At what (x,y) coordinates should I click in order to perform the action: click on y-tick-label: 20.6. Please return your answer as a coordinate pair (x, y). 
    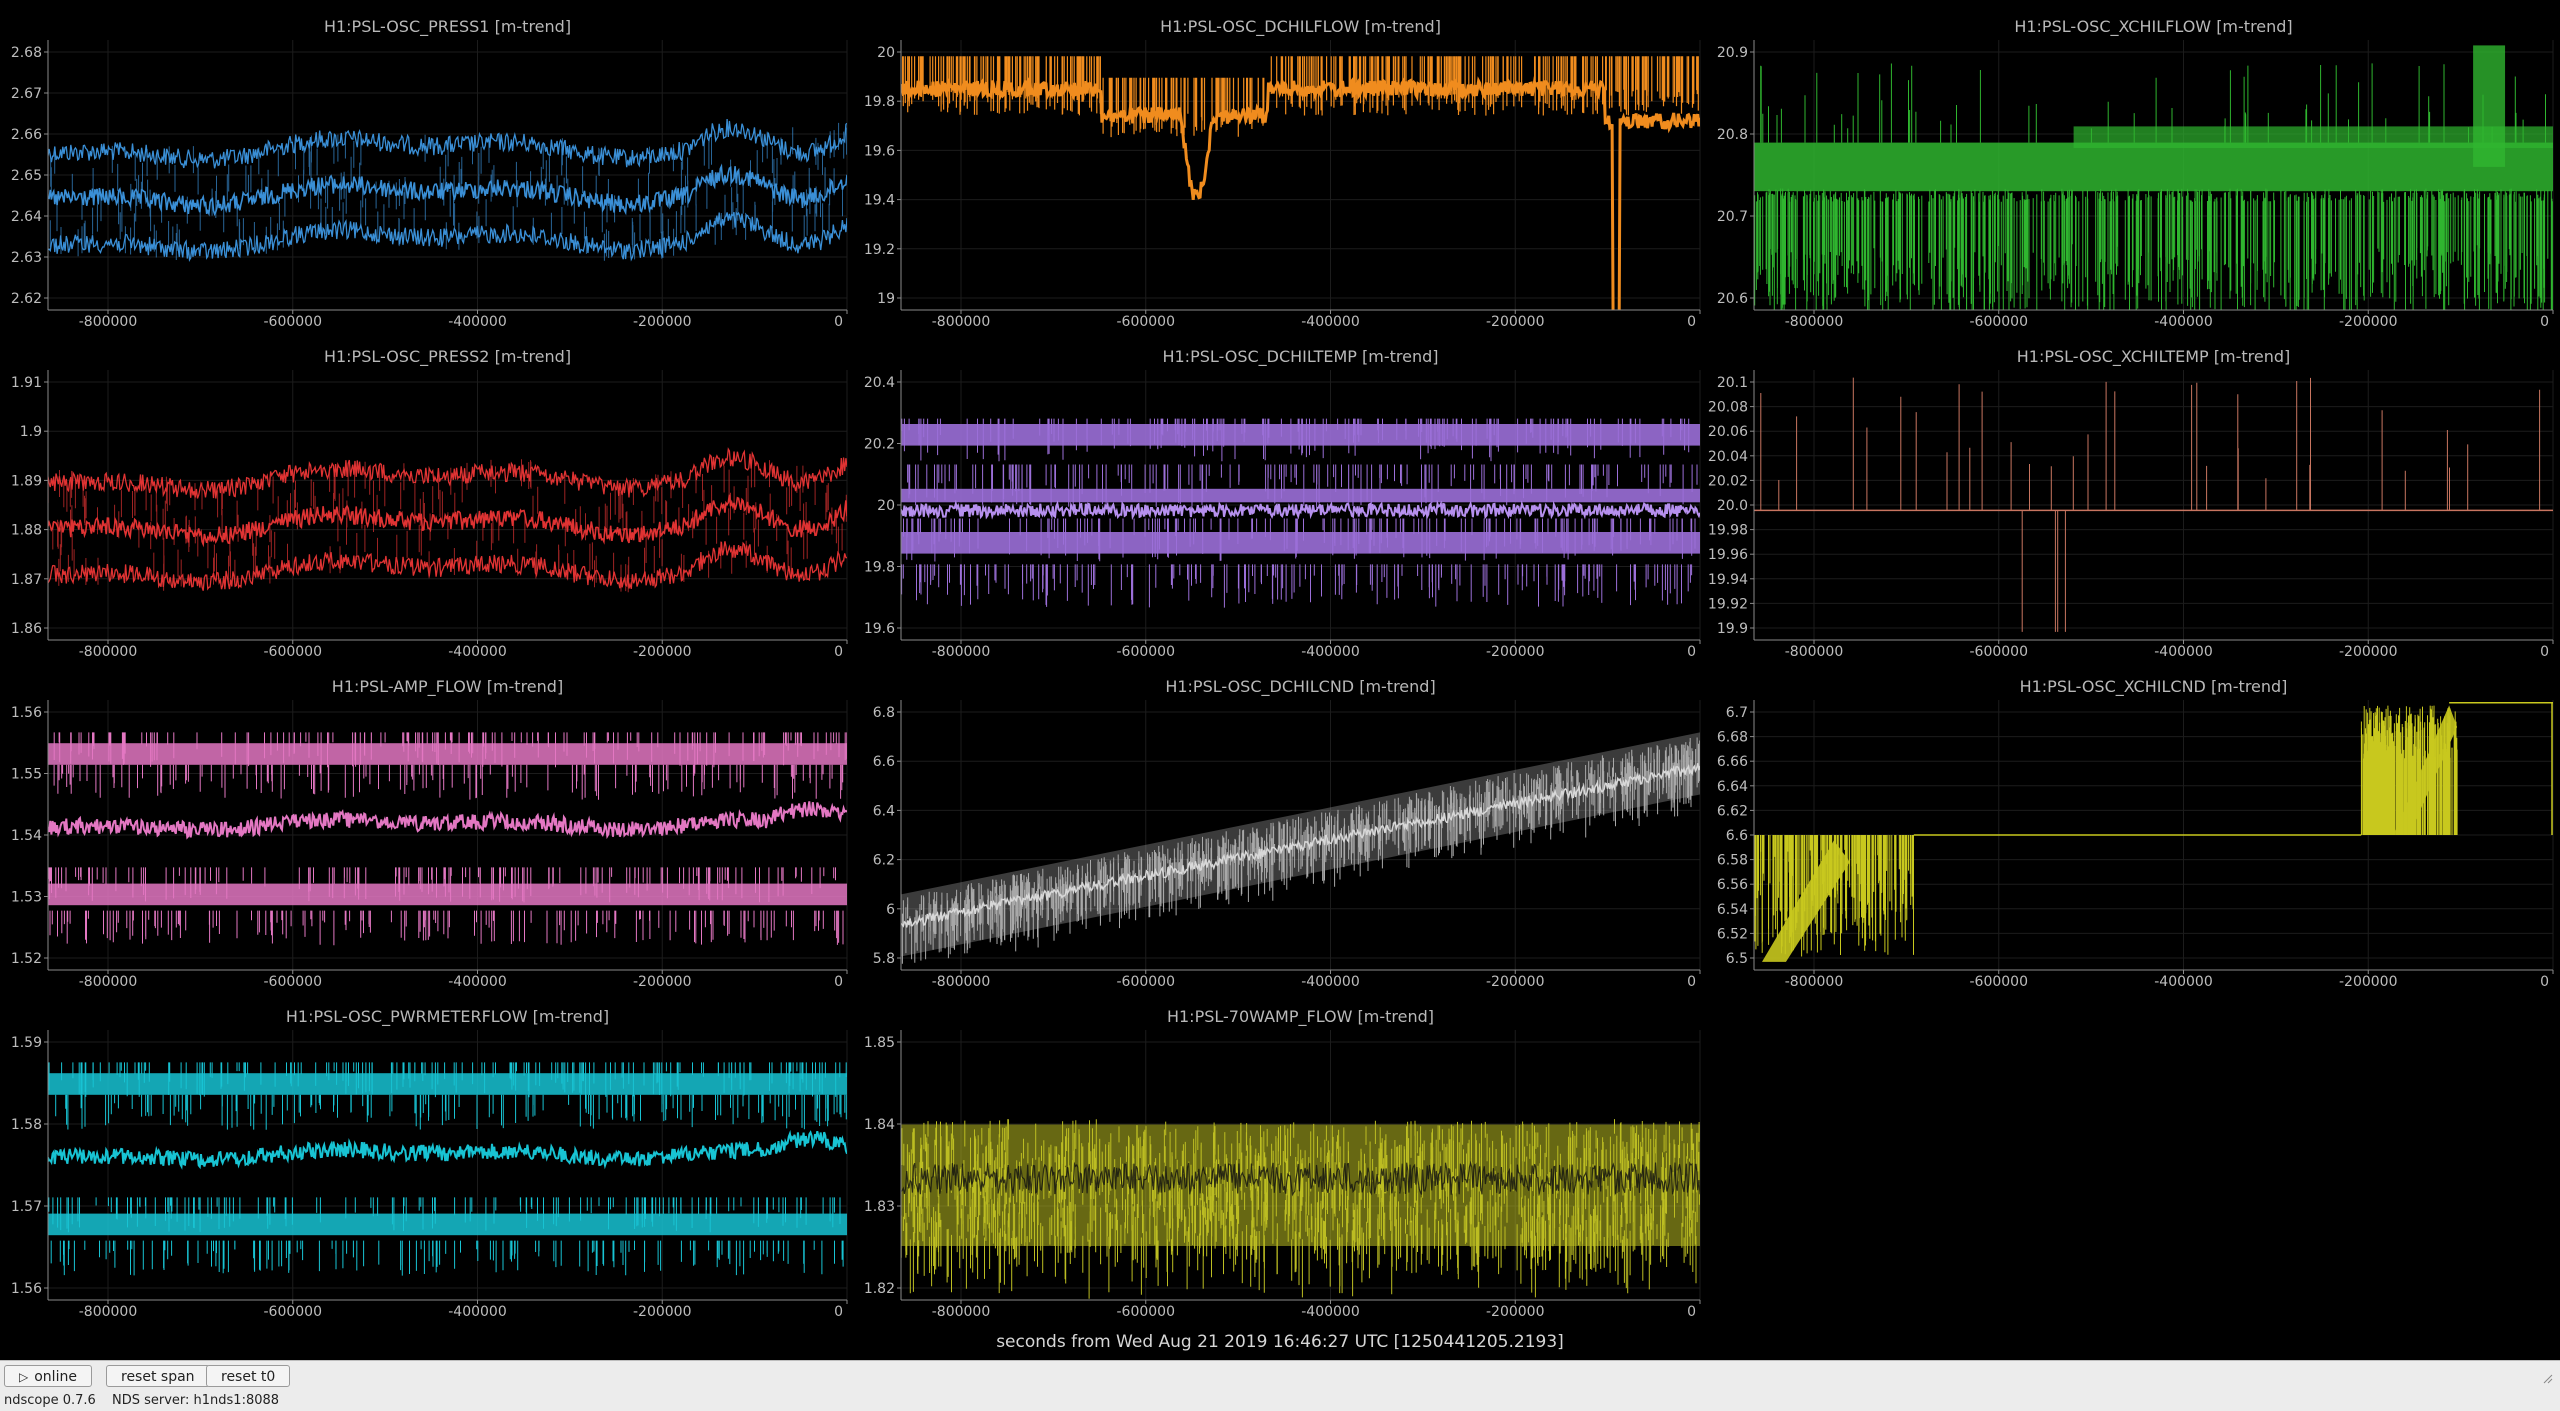
    Looking at the image, I should click on (1732, 299).